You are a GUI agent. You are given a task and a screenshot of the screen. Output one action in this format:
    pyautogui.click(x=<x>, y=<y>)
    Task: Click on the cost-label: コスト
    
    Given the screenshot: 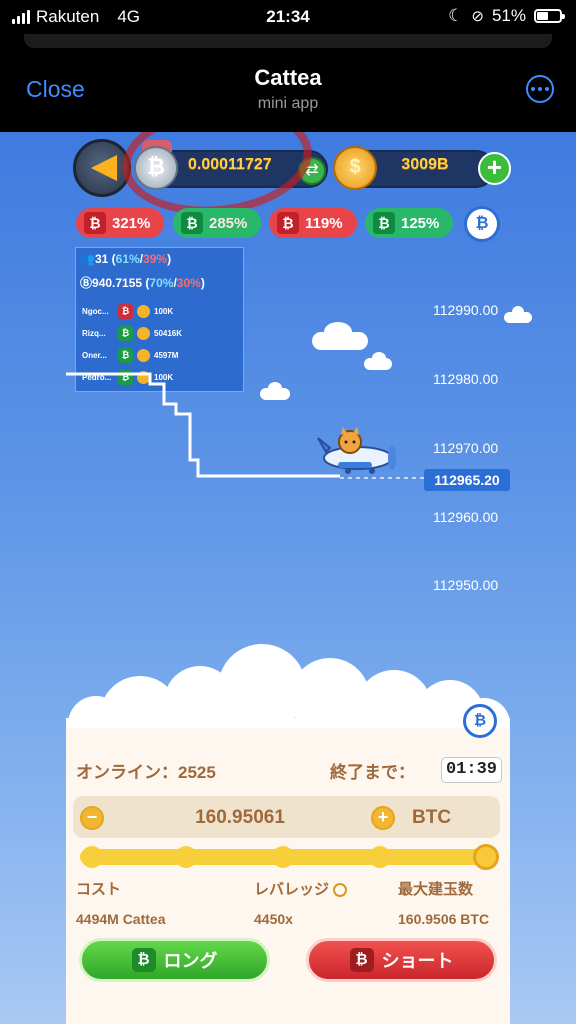 What is the action you would take?
    pyautogui.click(x=99, y=889)
    